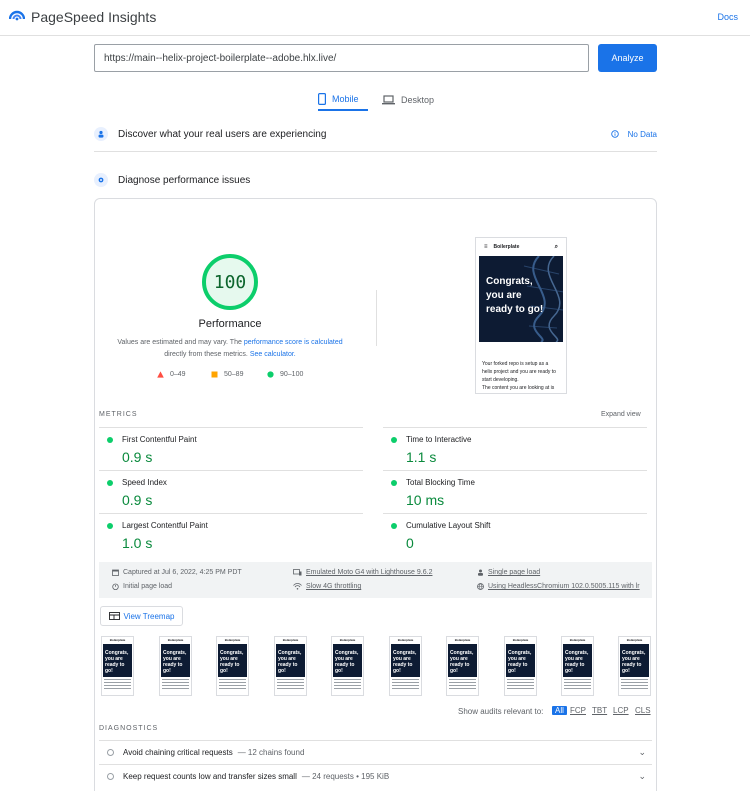 This screenshot has width=750, height=791. Describe the element at coordinates (129, 728) in the screenshot. I see `diagnostics-heading: DIAGNOSTICS` at that location.